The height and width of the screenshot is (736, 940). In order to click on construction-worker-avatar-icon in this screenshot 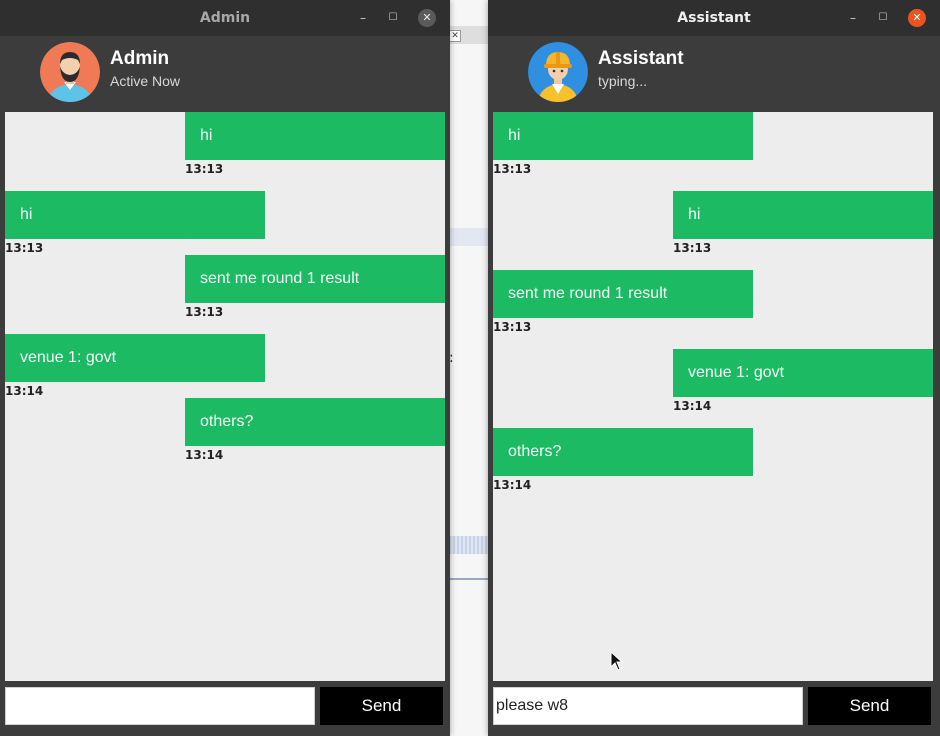, I will do `click(558, 72)`.